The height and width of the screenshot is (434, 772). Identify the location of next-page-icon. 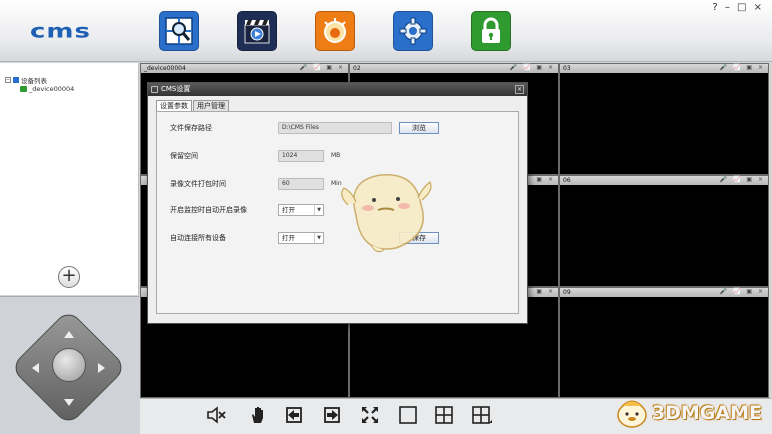
(332, 415).